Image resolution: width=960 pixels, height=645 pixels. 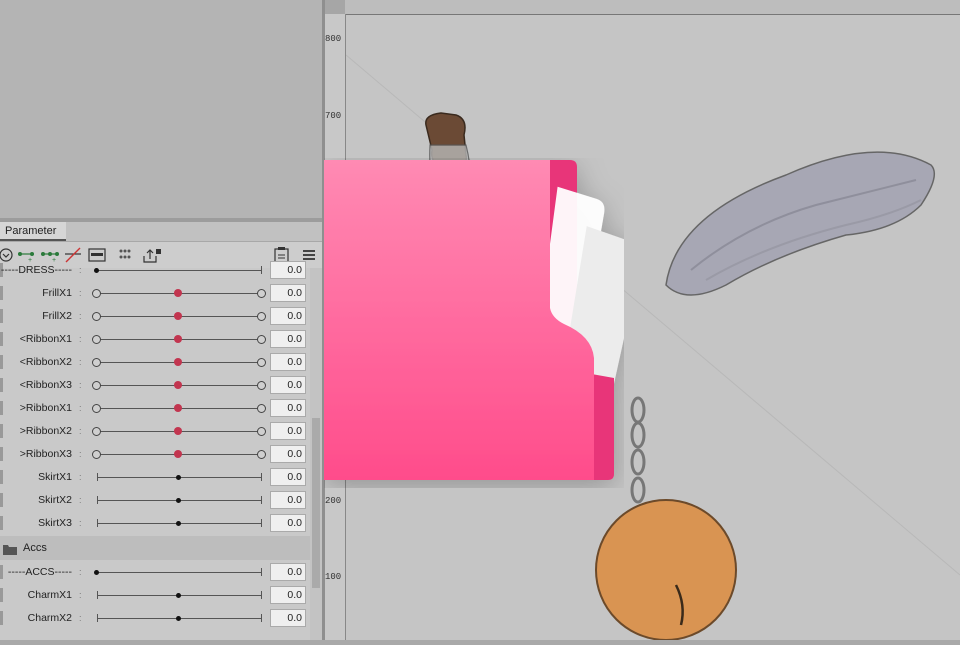 I want to click on parameter-row: FrillX2: 0.0, so click(x=155, y=316).